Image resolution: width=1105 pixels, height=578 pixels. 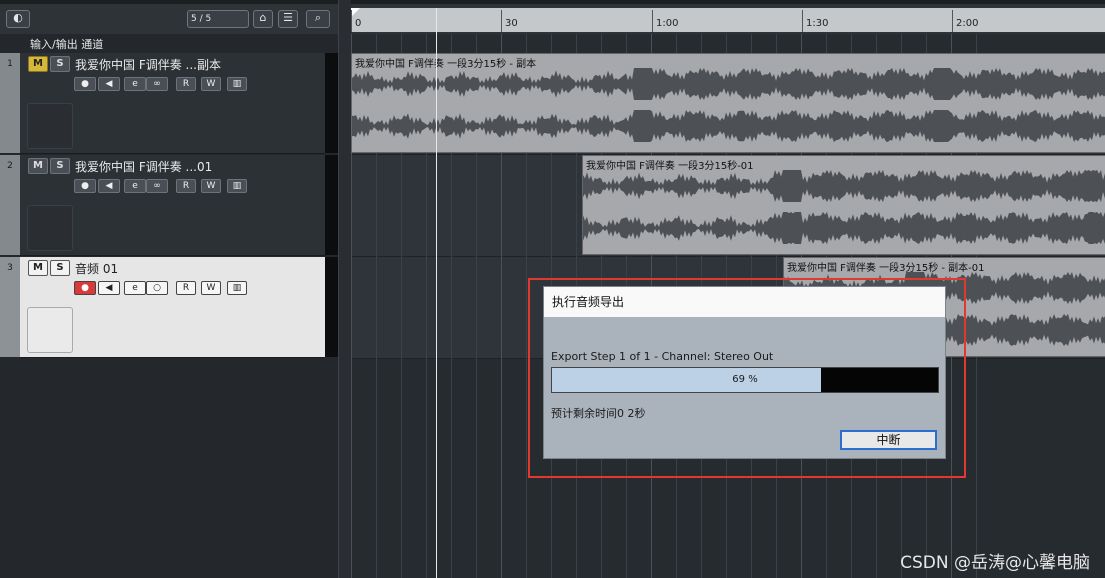 I want to click on link-button: ○, so click(x=157, y=288).